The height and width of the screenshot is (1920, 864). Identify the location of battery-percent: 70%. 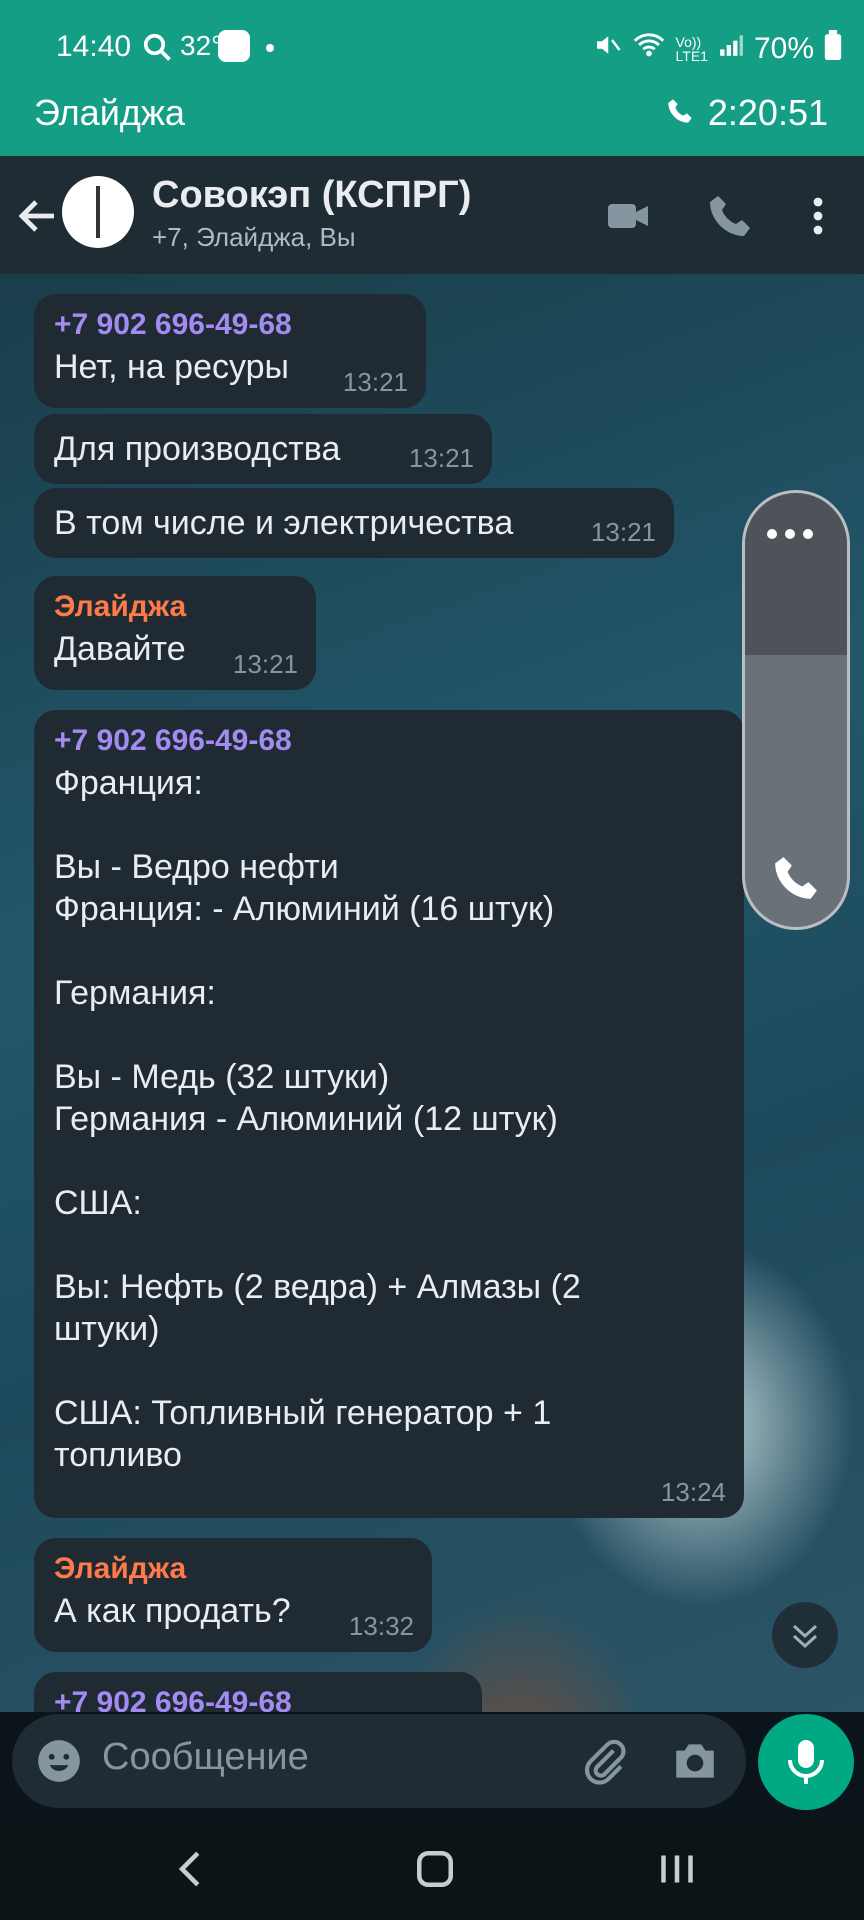
(783, 48).